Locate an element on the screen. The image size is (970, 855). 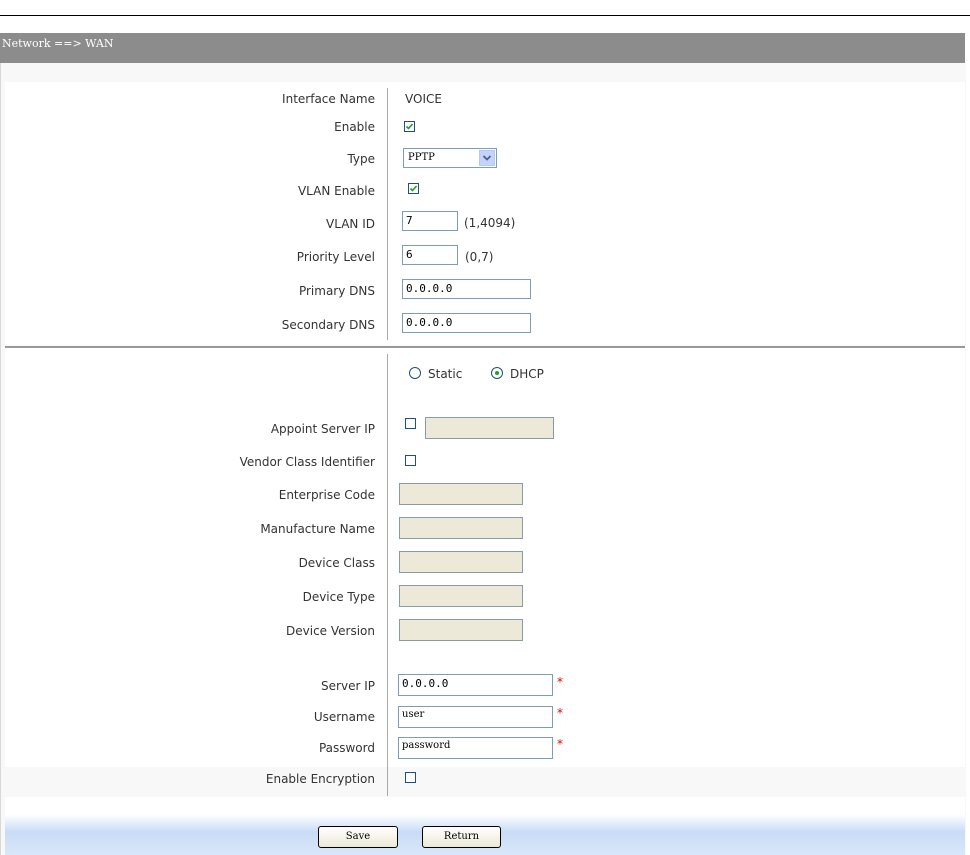
password-label: Password is located at coordinates (346, 748).